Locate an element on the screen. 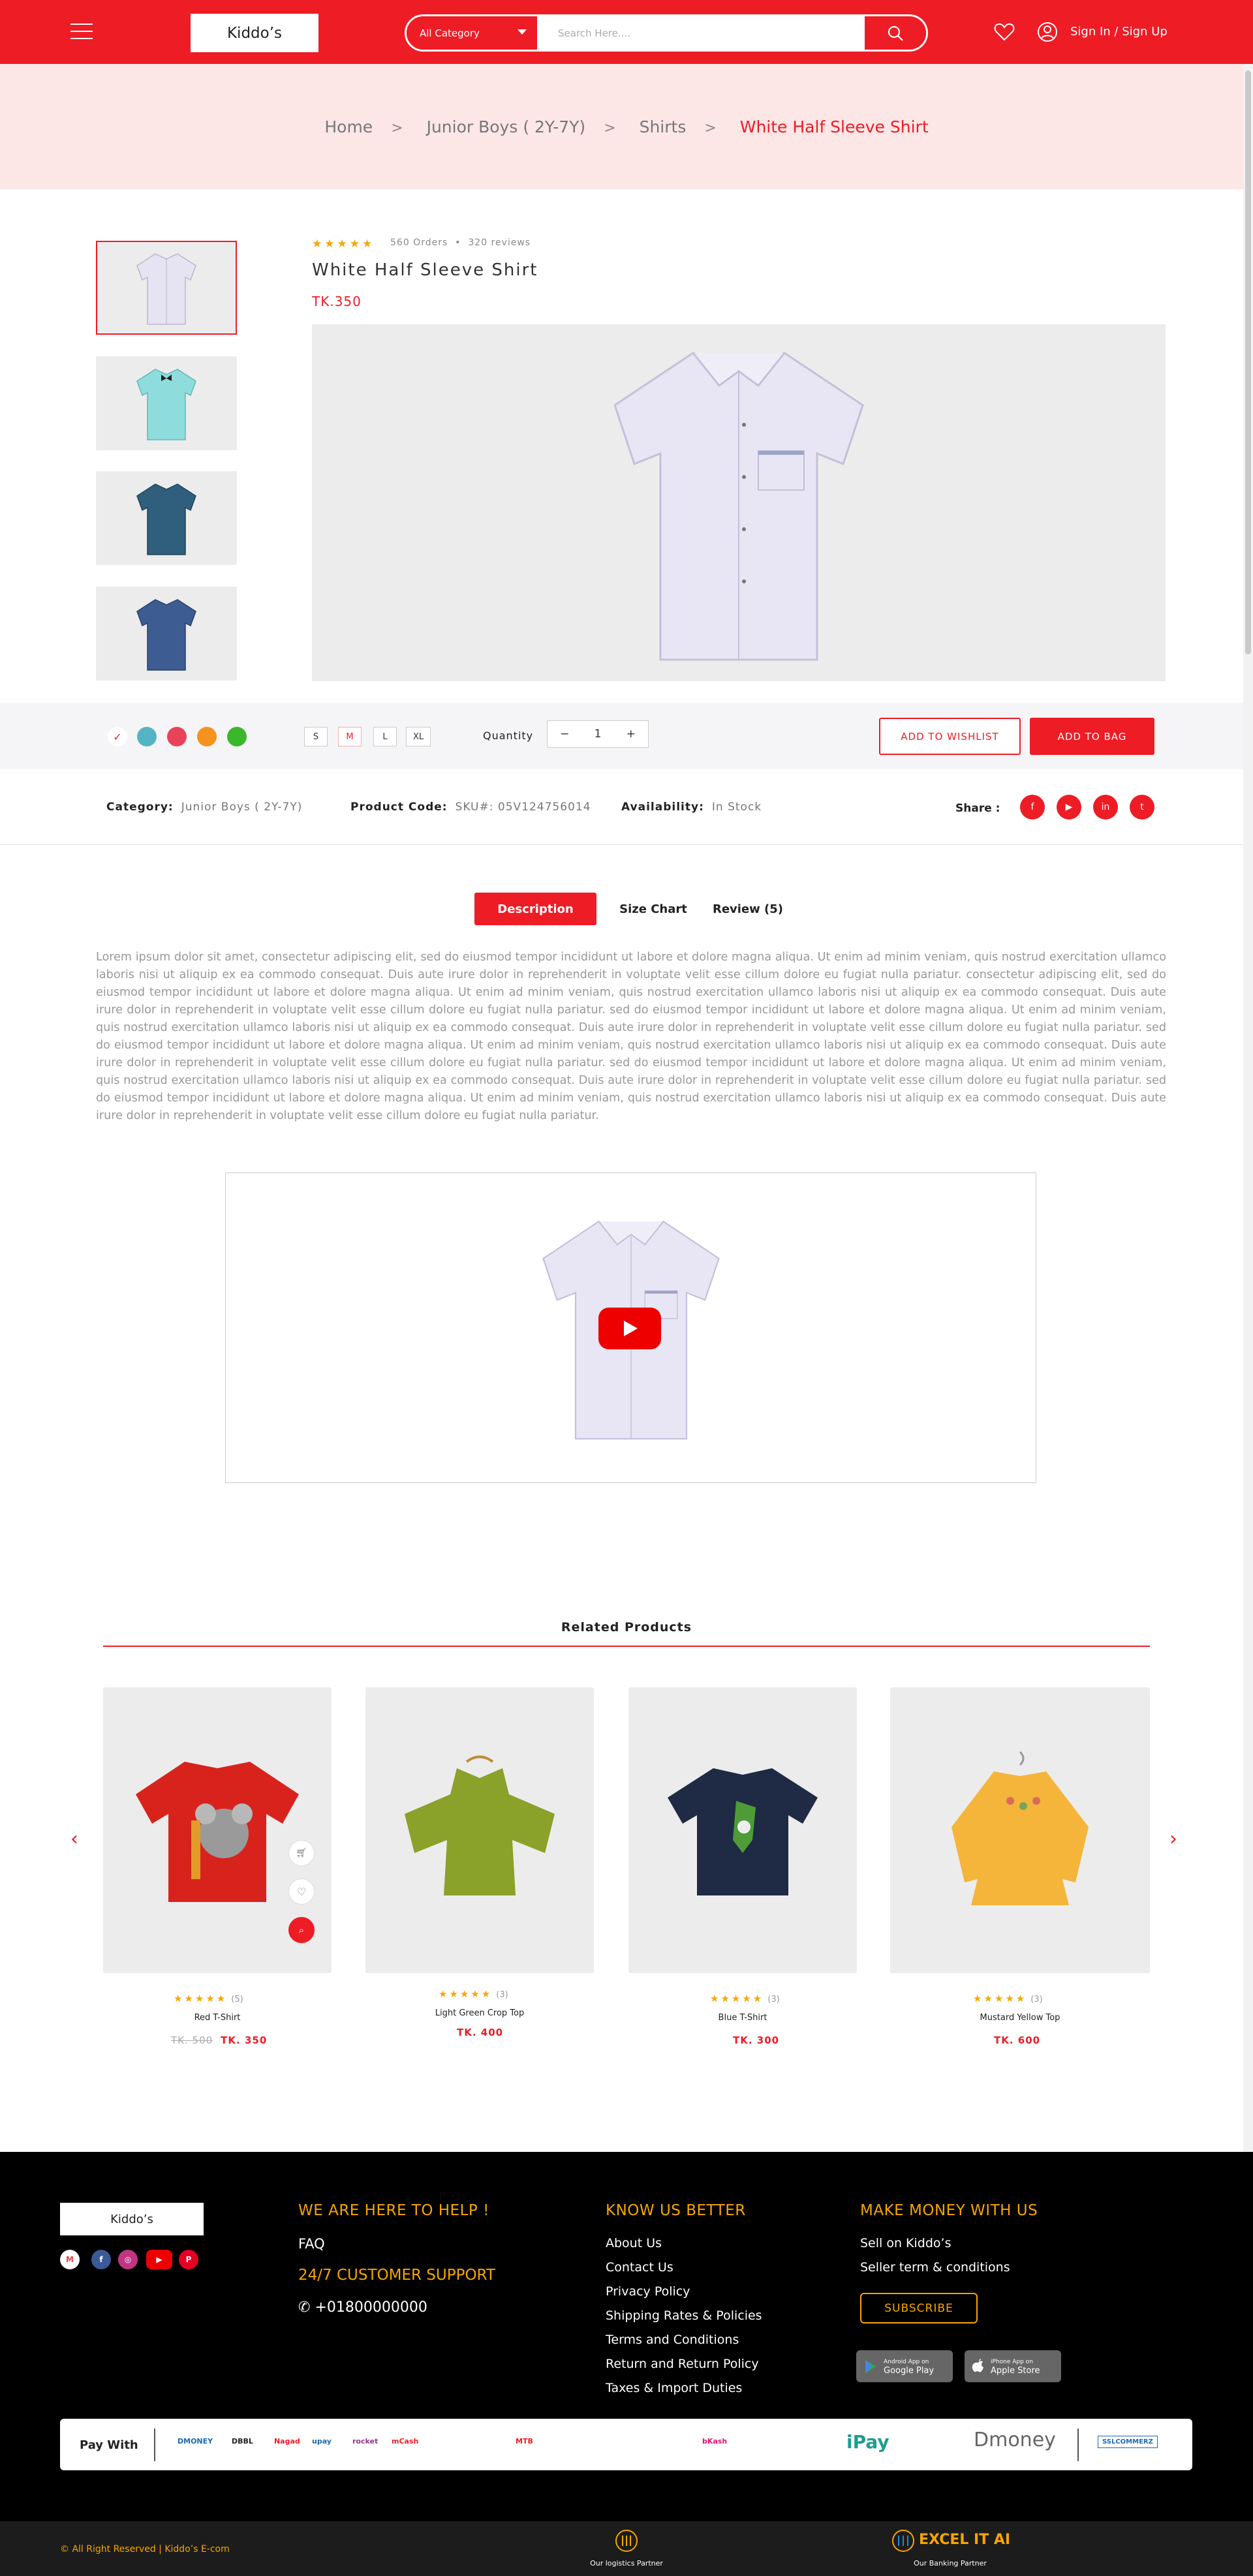  footer-faq-link: FAQ is located at coordinates (311, 2244).